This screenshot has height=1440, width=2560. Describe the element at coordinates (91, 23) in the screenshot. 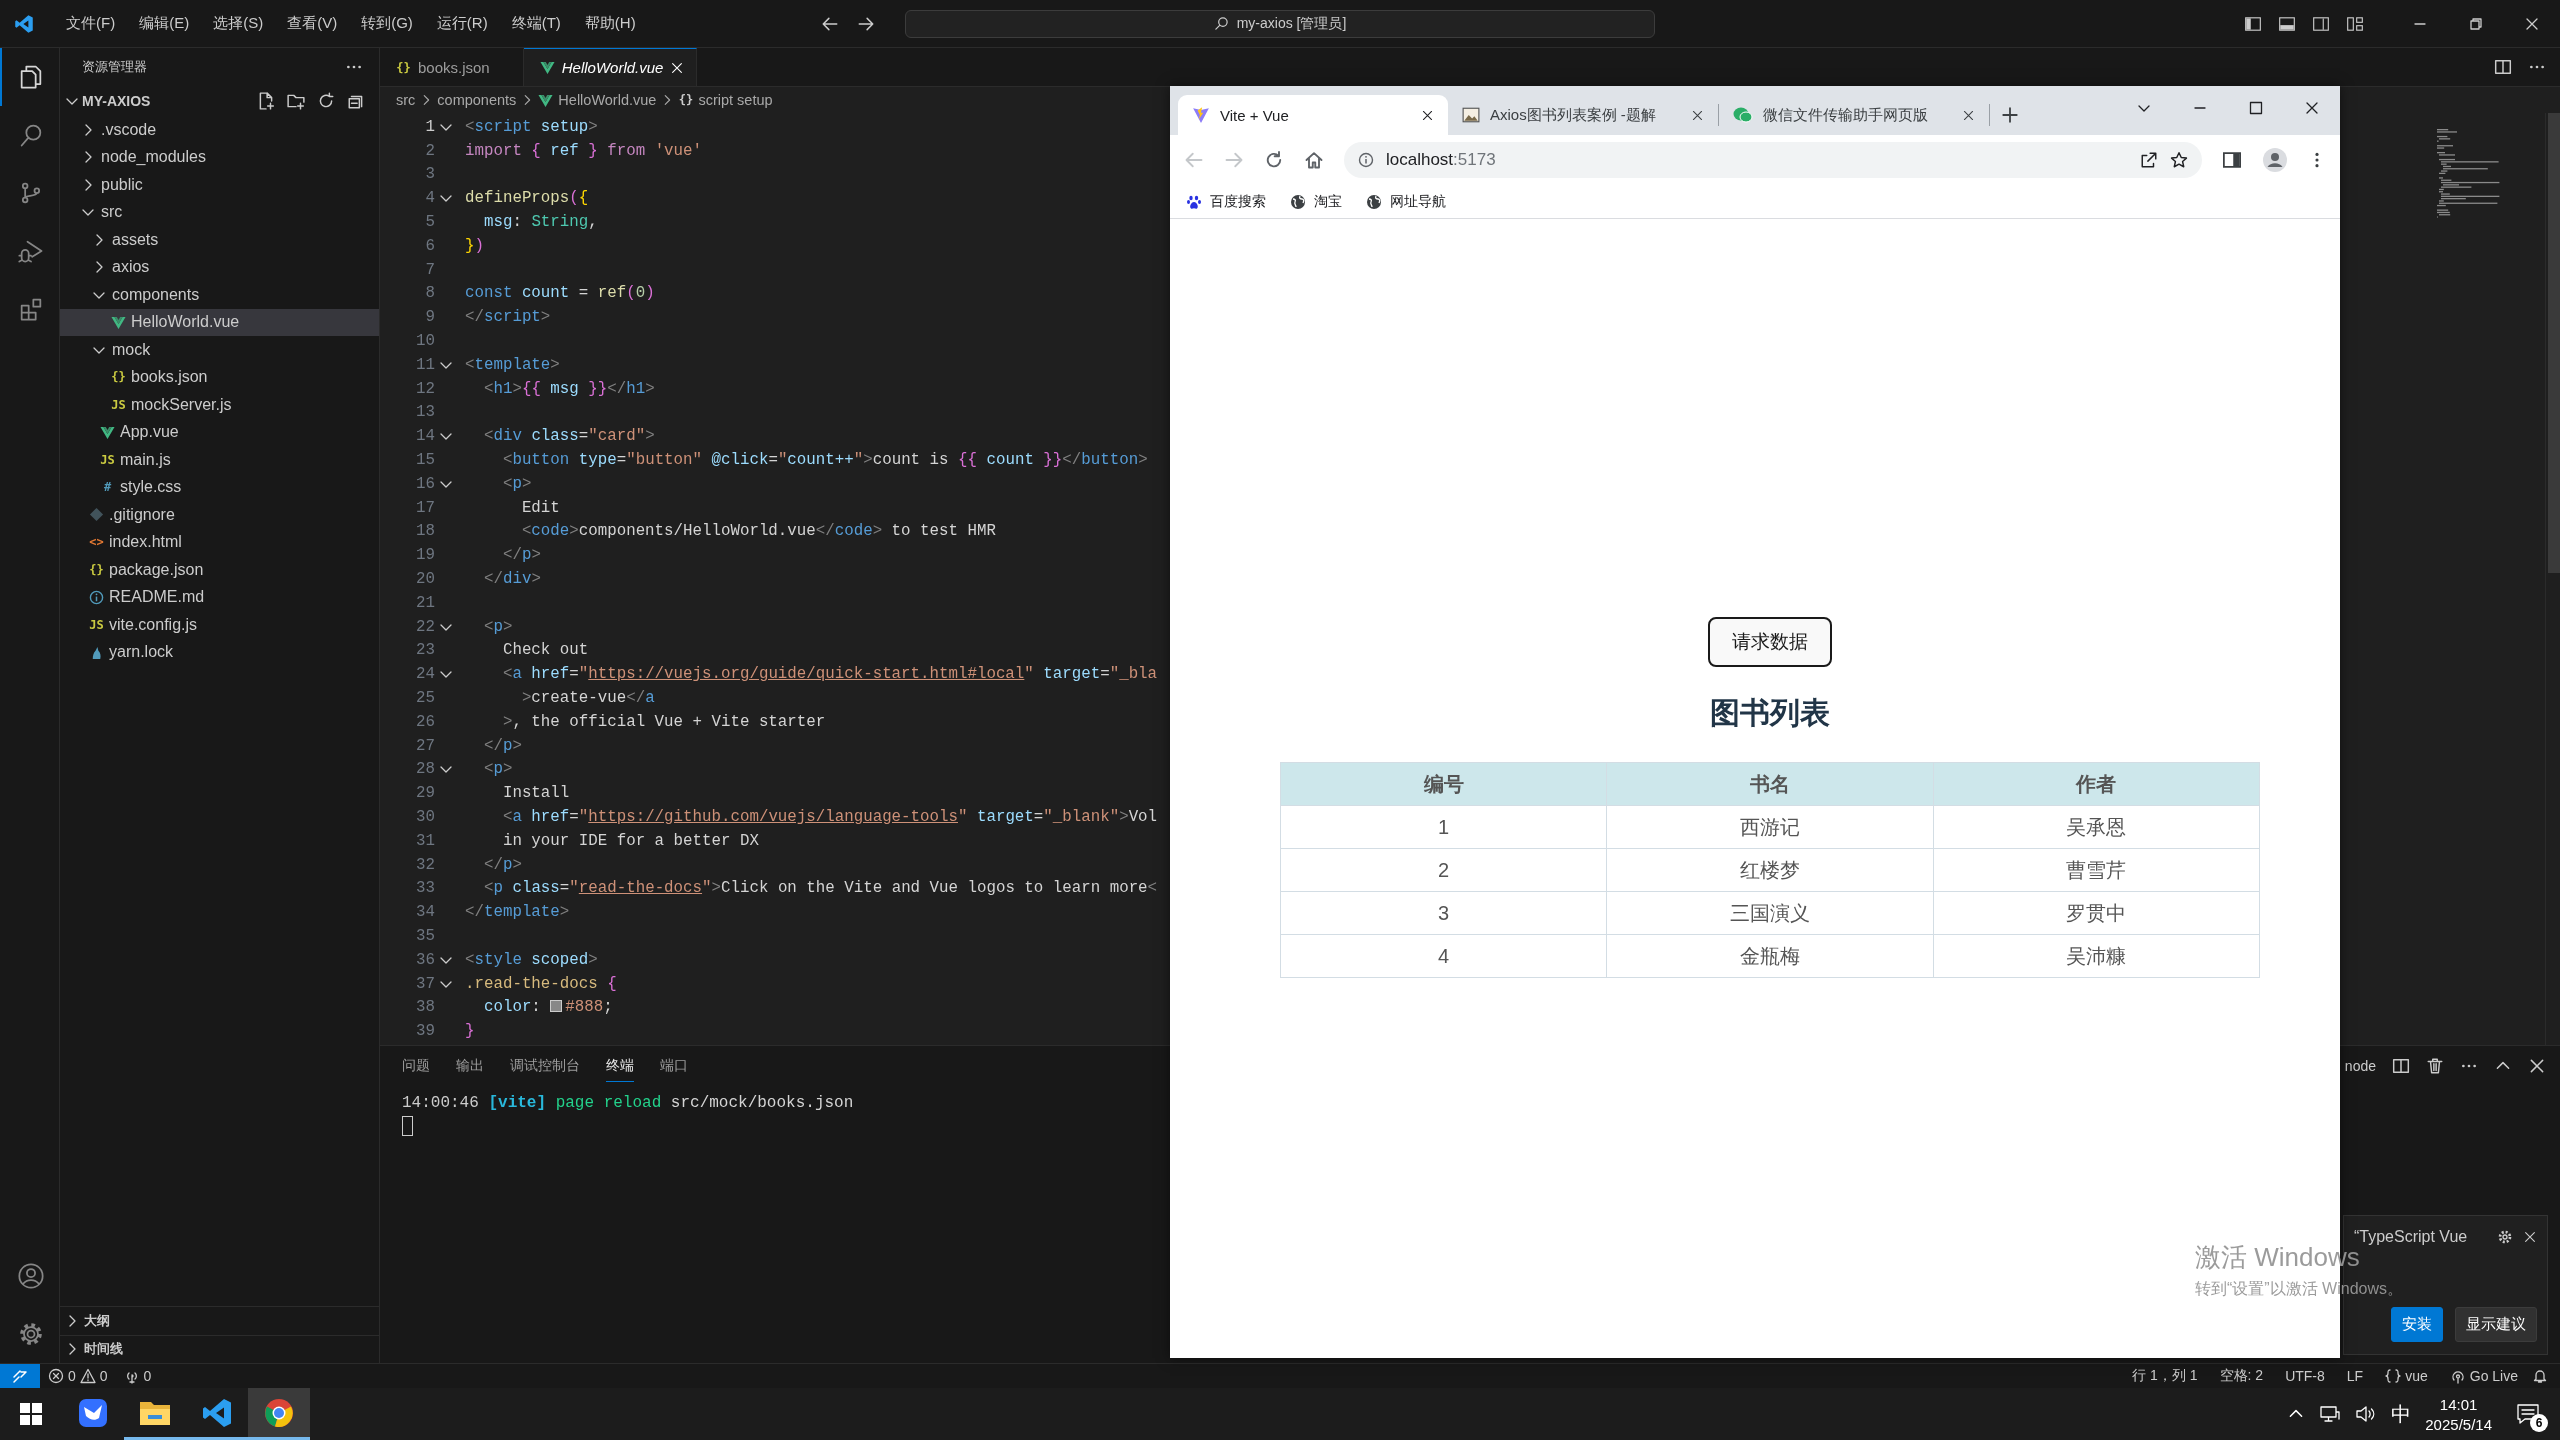

I see `menu-item: 文件(F)` at that location.